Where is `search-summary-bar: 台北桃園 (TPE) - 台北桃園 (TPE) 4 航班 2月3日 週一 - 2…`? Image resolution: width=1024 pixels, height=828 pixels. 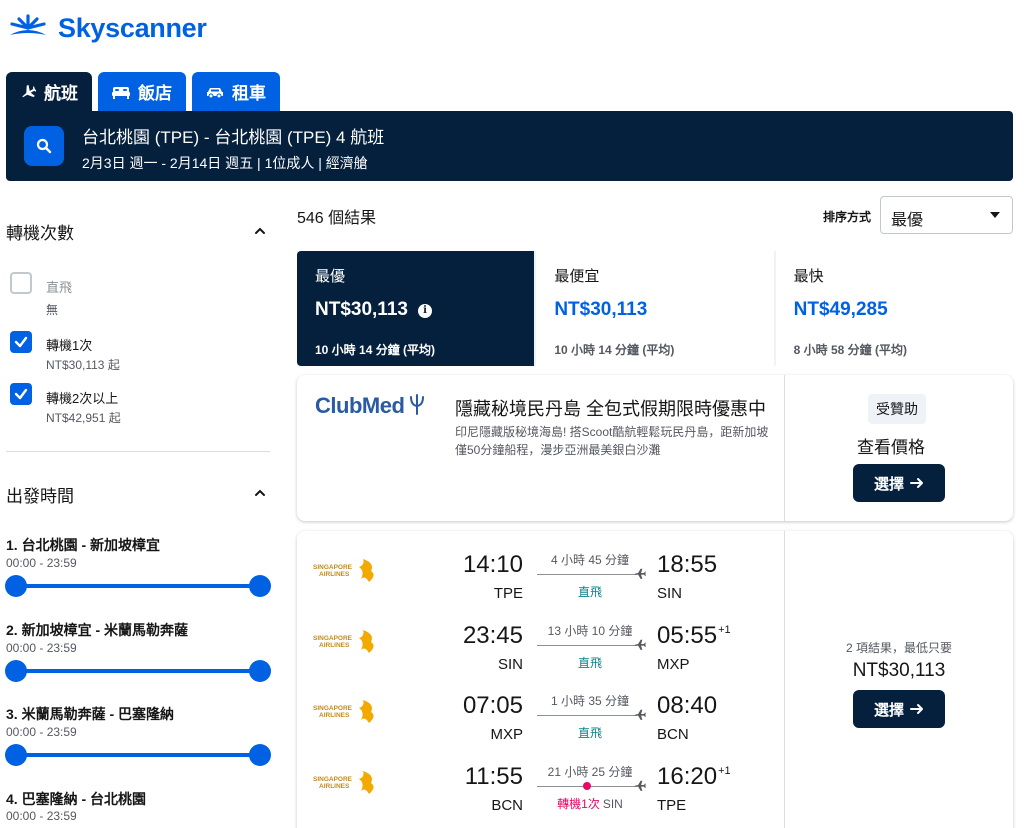 search-summary-bar: 台北桃園 (TPE) - 台北桃園 (TPE) 4 航班 2月3日 週一 - 2… is located at coordinates (509, 146).